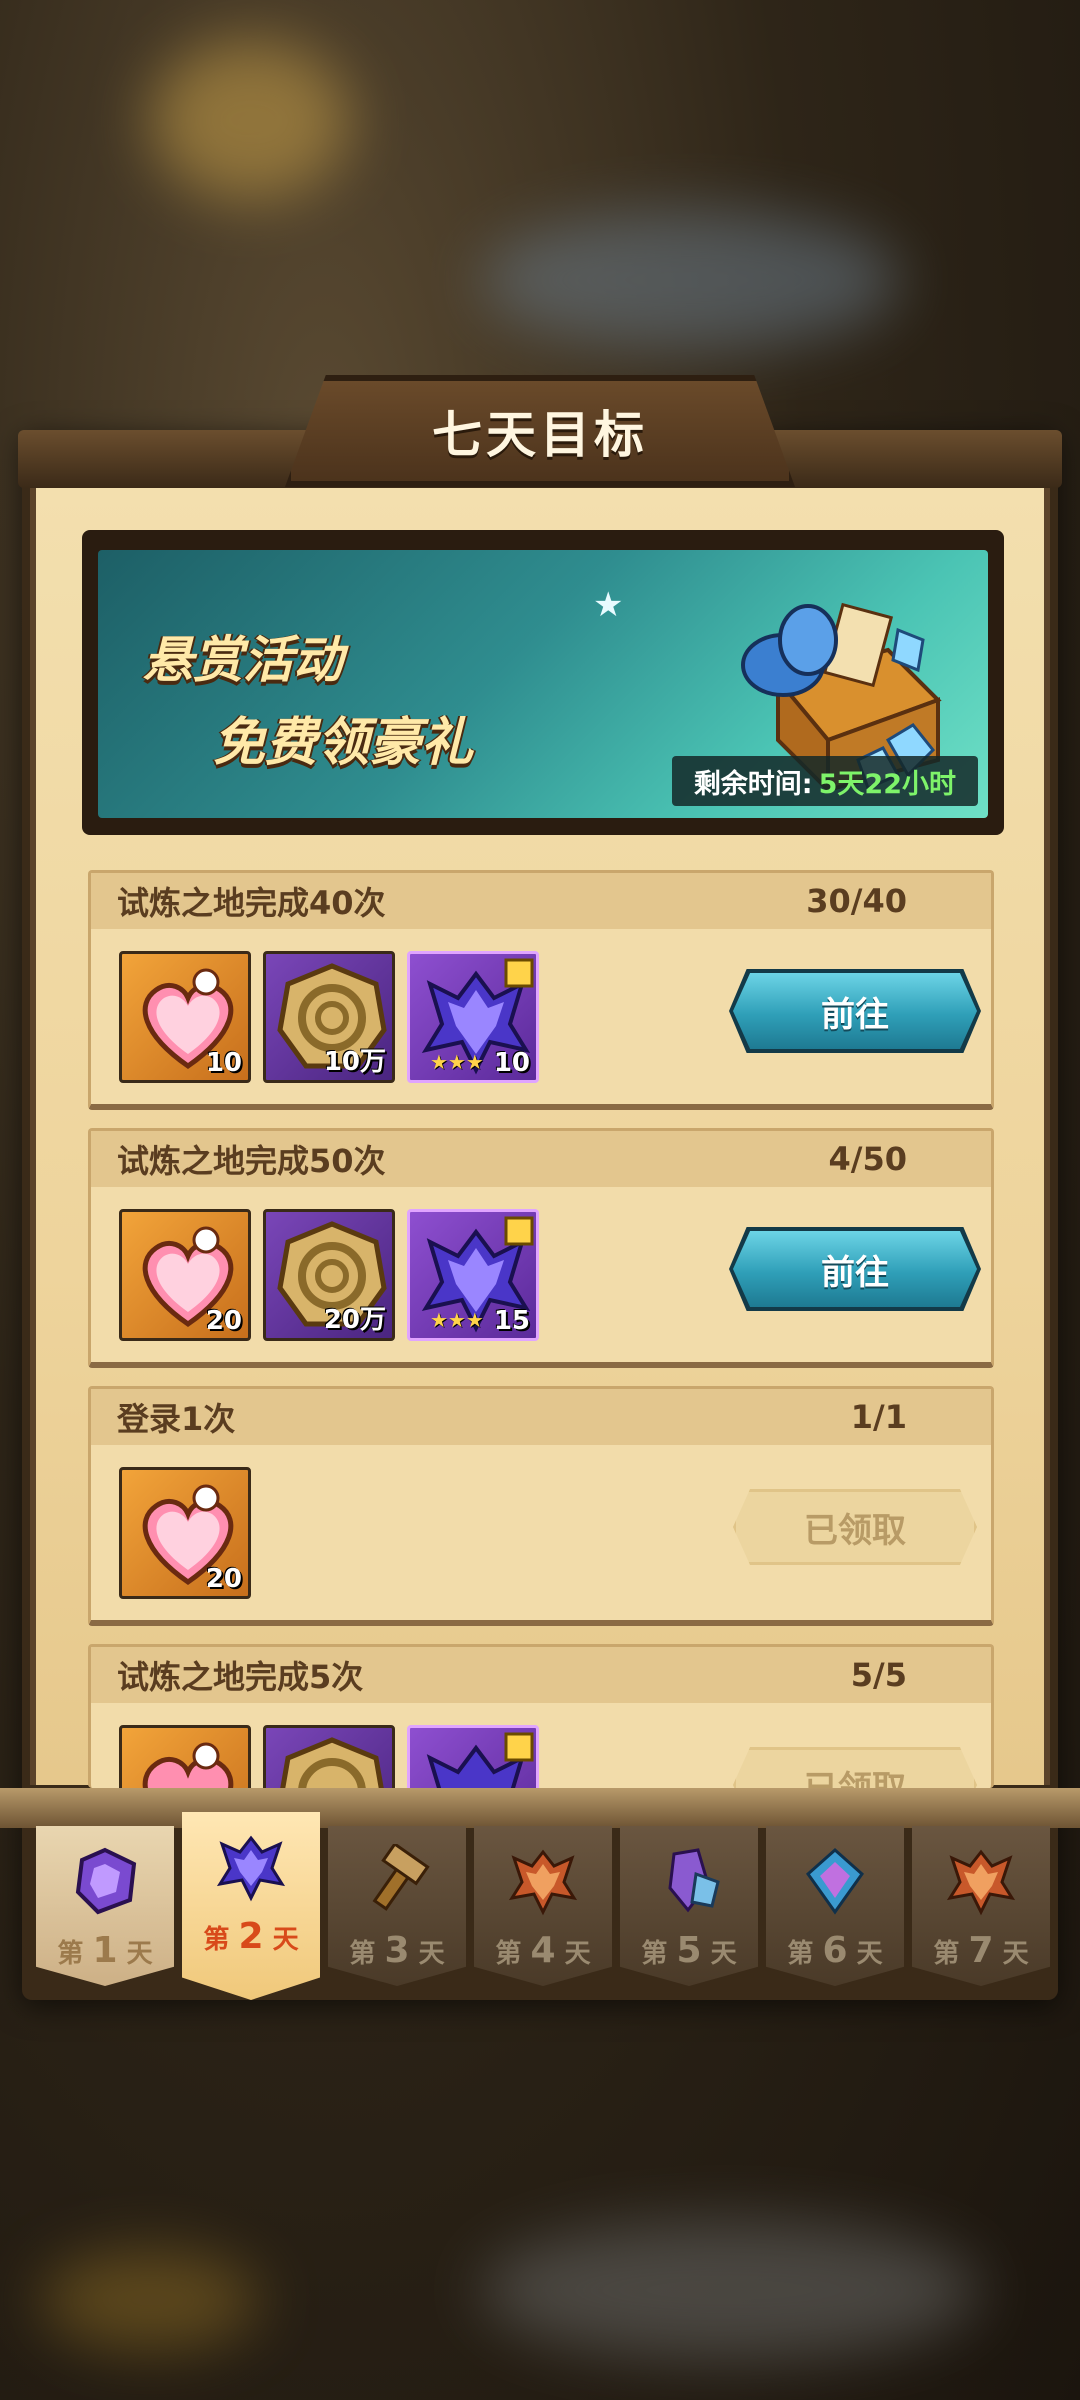 The height and width of the screenshot is (2400, 1080). What do you see at coordinates (694, 1880) in the screenshot?
I see `crystal-icon` at bounding box center [694, 1880].